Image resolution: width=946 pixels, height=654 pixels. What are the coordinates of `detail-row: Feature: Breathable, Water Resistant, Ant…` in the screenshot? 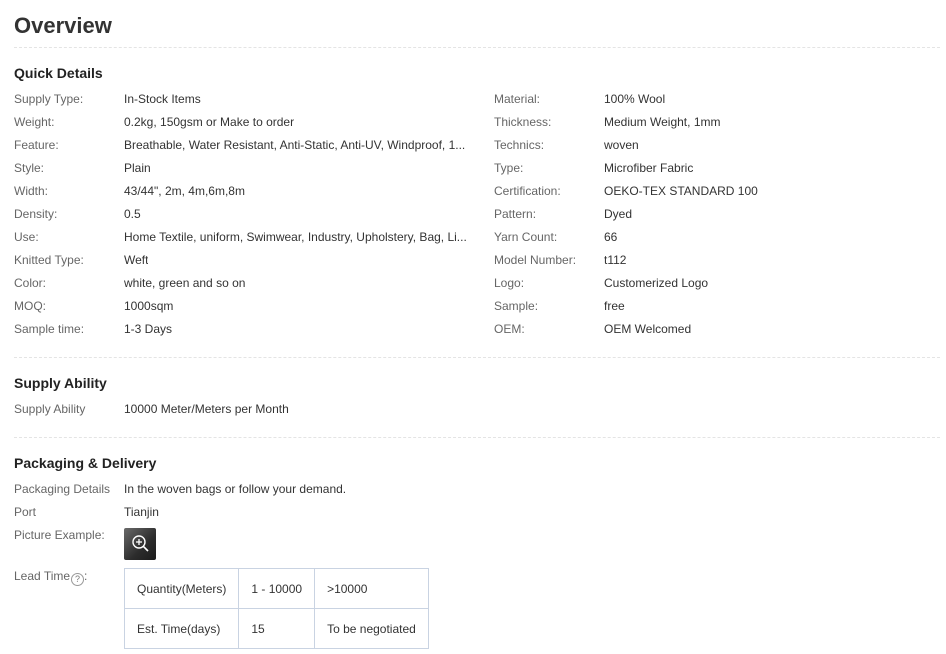 It's located at (244, 145).